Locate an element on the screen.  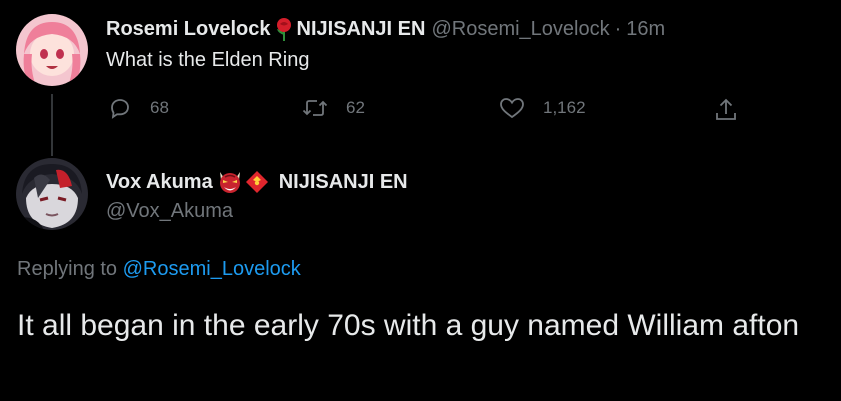
like-icon is located at coordinates (512, 108).